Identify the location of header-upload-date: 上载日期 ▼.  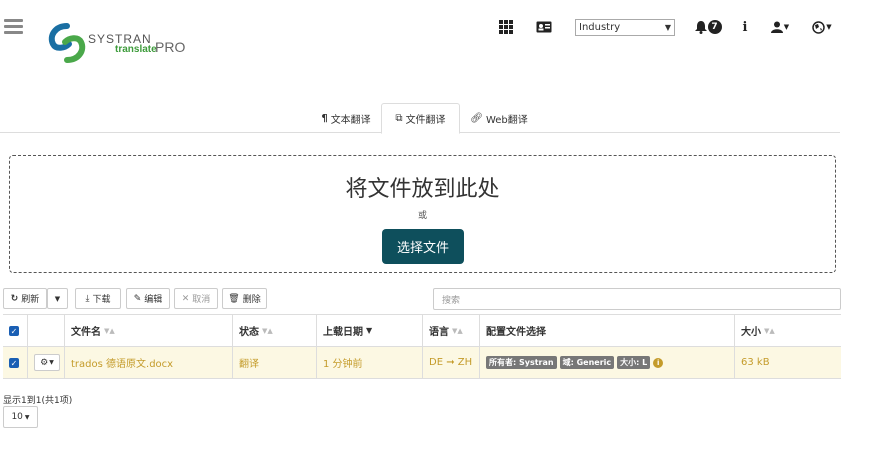
(370, 330).